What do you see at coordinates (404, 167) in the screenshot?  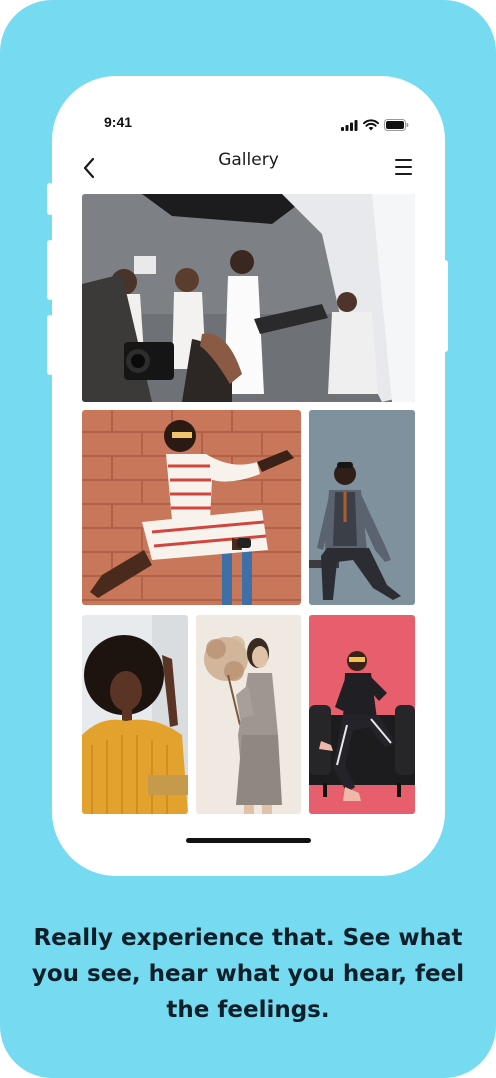 I see `hamburger-menu-icon` at bounding box center [404, 167].